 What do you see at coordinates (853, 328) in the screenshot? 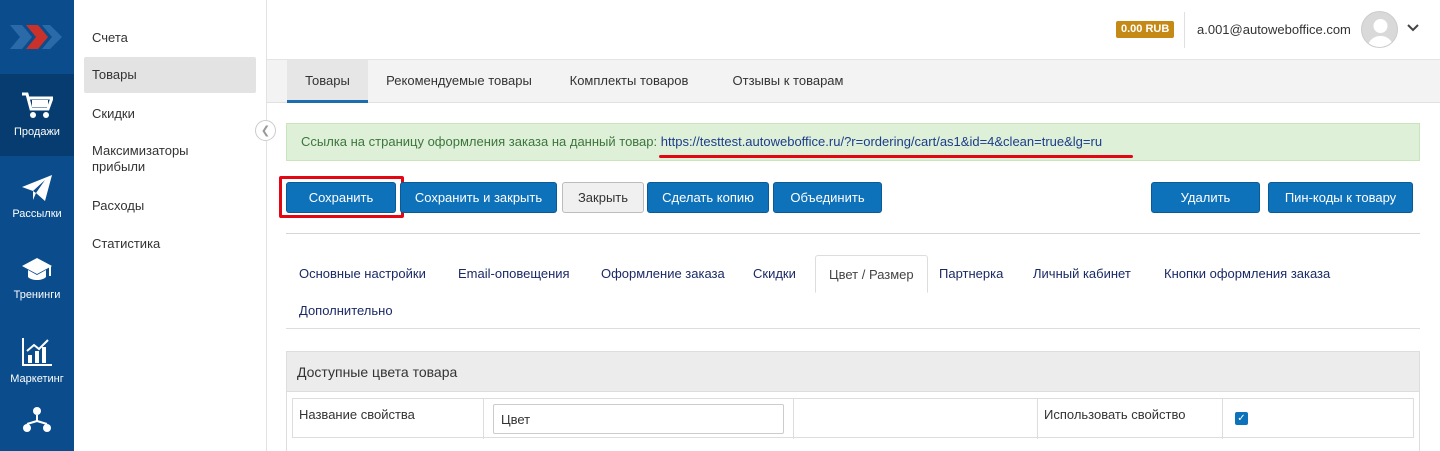
I see `tabs-baseline` at bounding box center [853, 328].